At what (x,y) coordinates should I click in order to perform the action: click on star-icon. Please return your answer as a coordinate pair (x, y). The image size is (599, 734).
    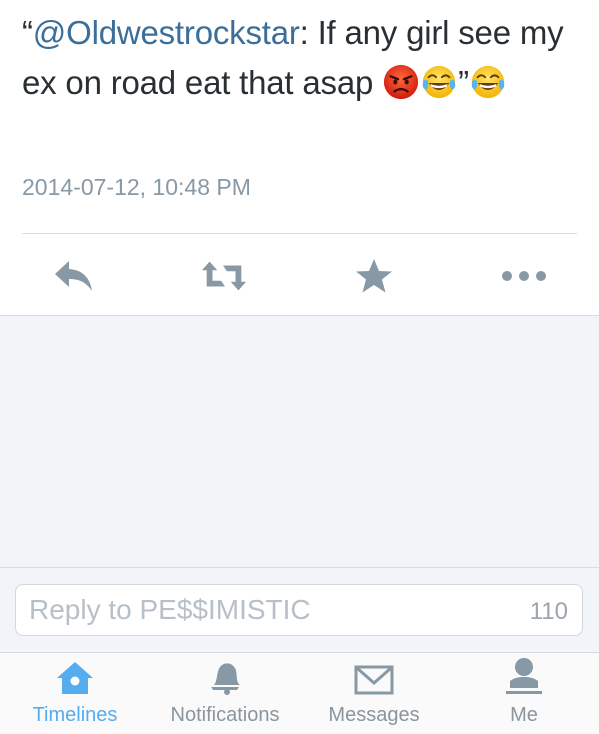
    Looking at the image, I should click on (374, 276).